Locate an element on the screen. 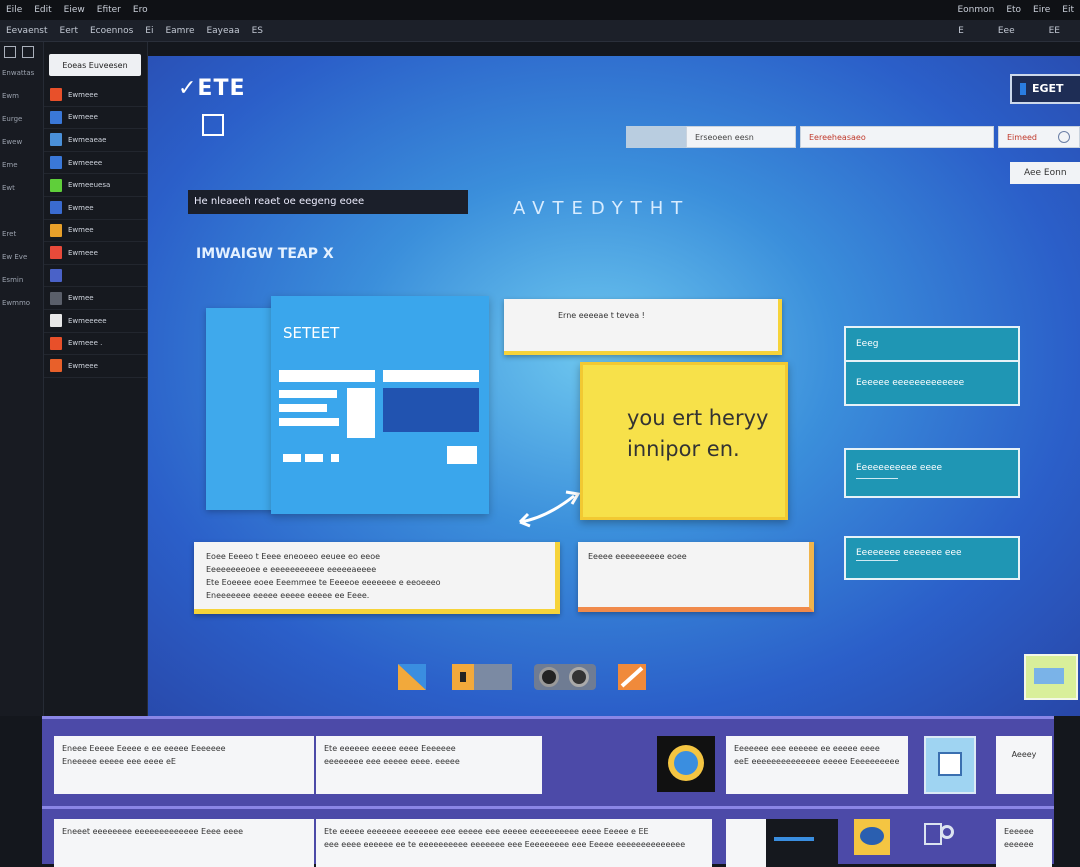 The width and height of the screenshot is (1080, 867). menu-view: Eiew is located at coordinates (74, 10).